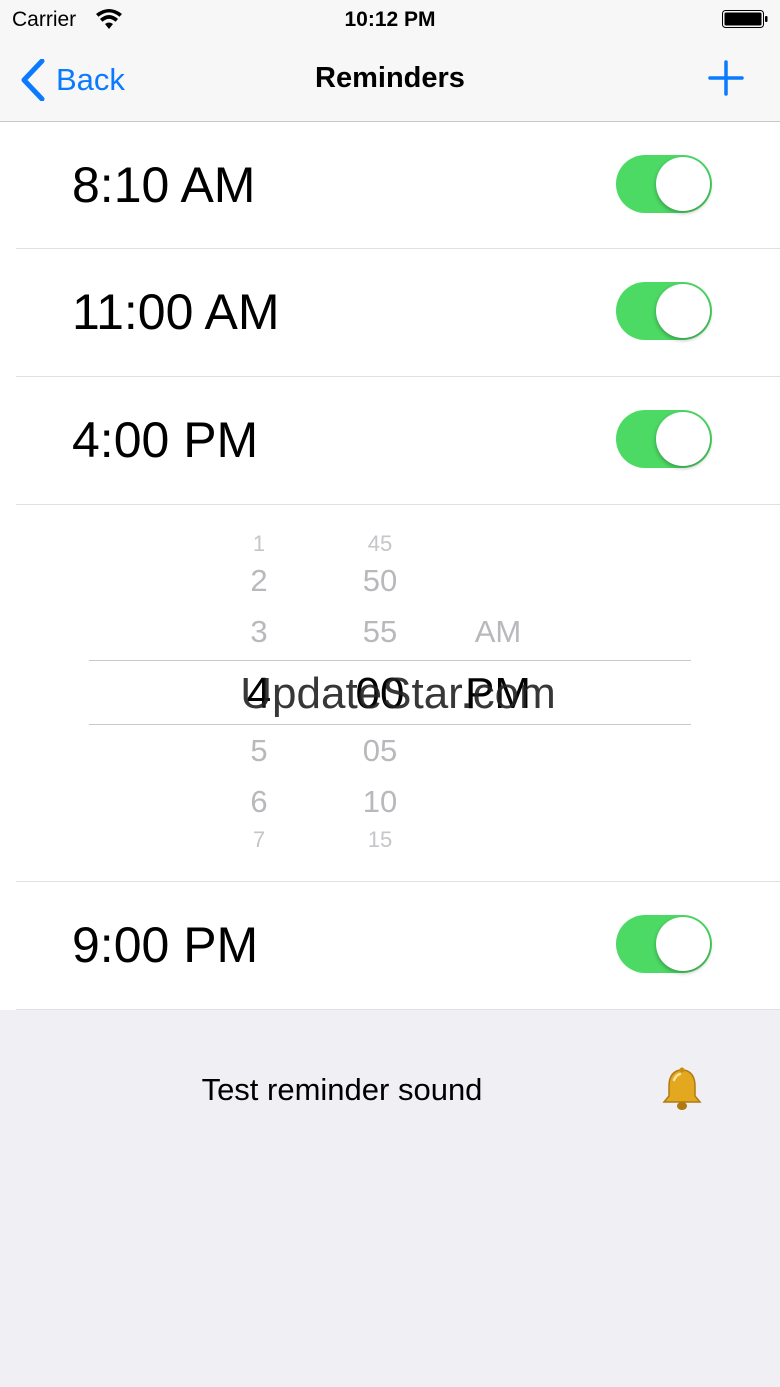 This screenshot has height=1387, width=780. I want to click on reminder-row: 9:00 PM, so click(398, 946).